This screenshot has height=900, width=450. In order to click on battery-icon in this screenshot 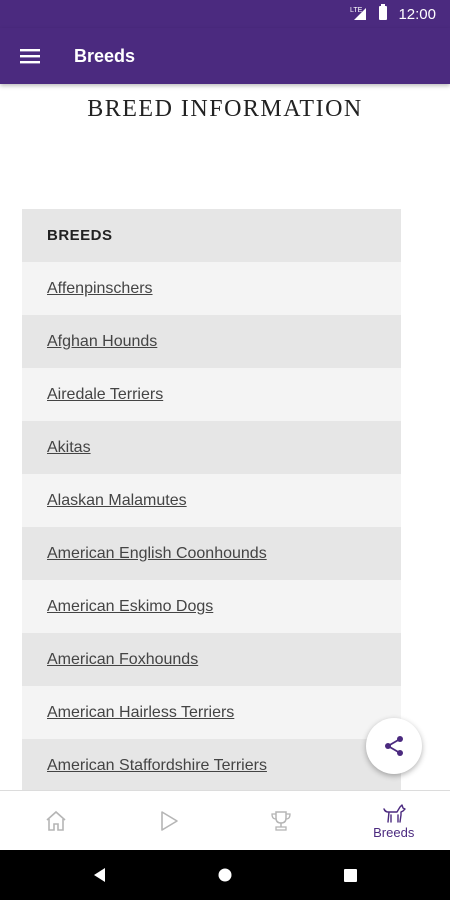, I will do `click(383, 14)`.